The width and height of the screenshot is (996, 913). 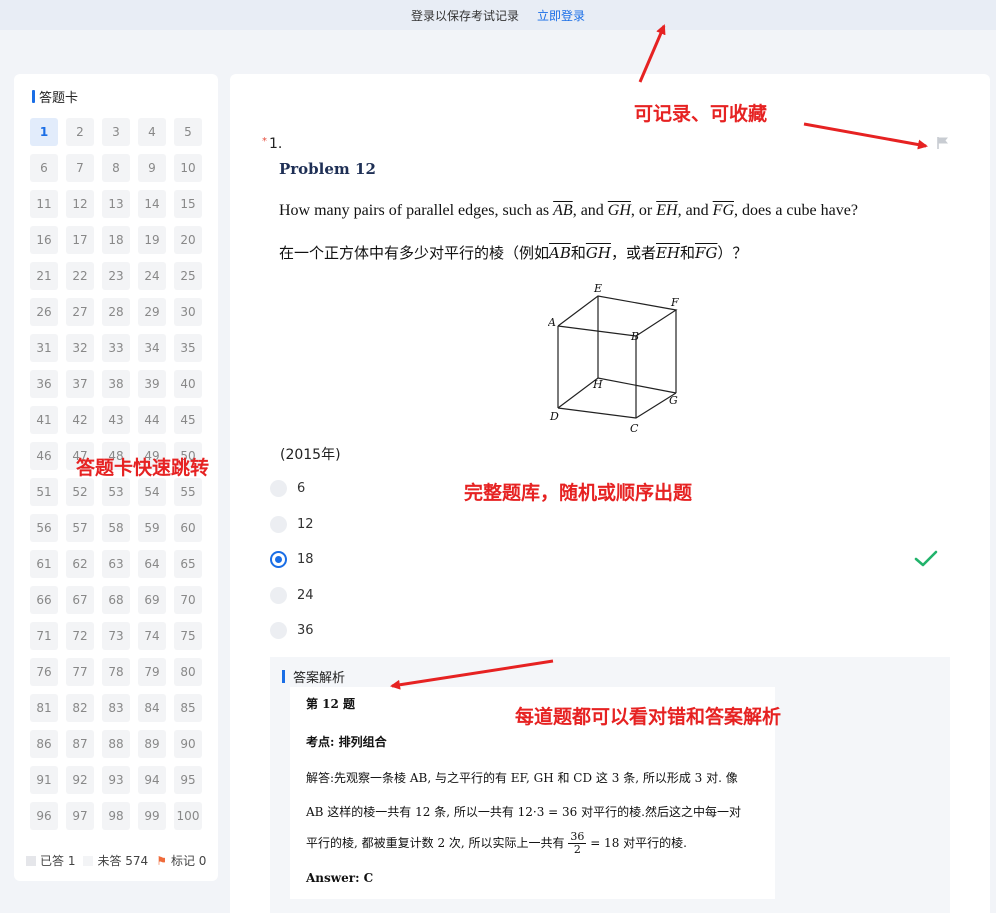 What do you see at coordinates (188, 312) in the screenshot?
I see `answer-card-cell-30: 30` at bounding box center [188, 312].